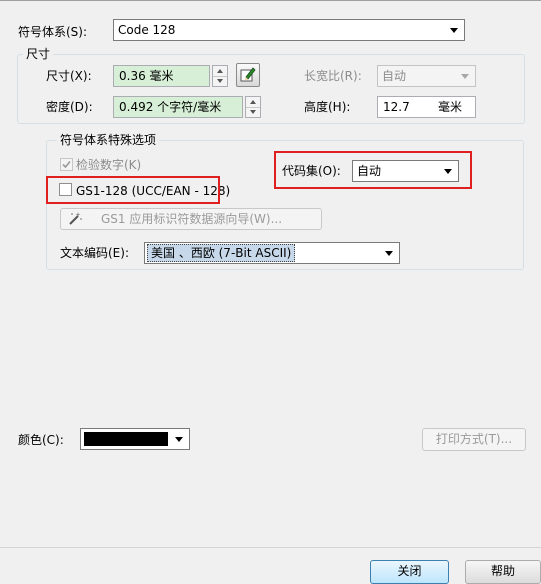 The width and height of the screenshot is (541, 584). I want to click on symbology-select: Code 128, so click(289, 30).